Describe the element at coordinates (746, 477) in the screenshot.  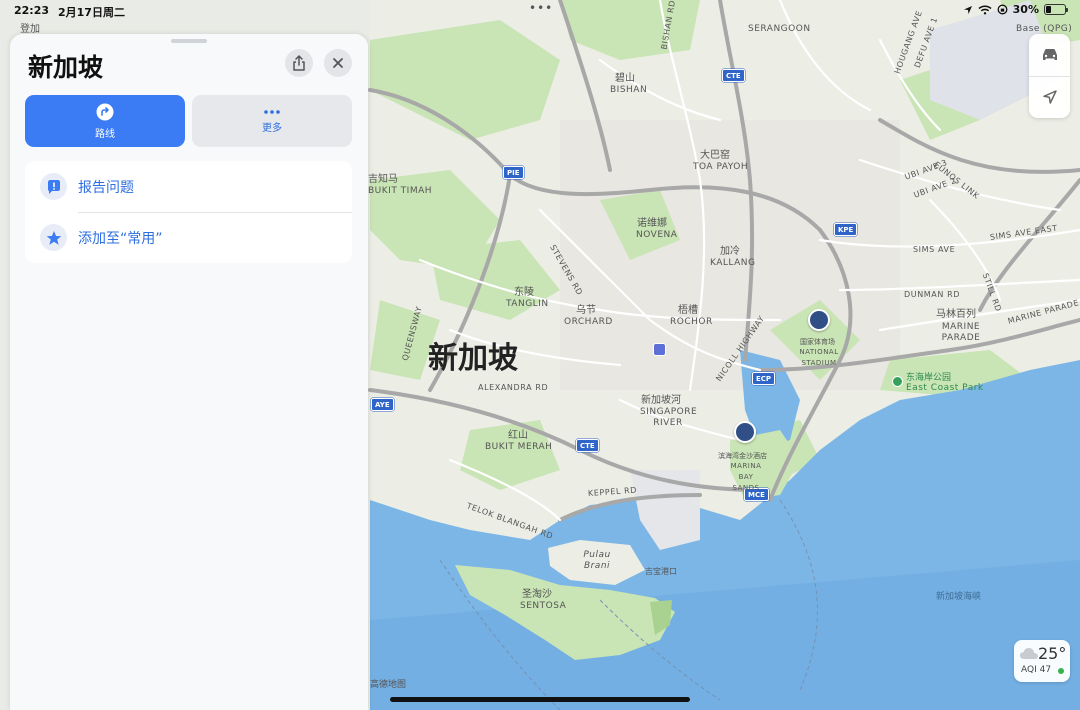
I see `poi-label-mbs-en: MARINA BAY SANDS` at that location.